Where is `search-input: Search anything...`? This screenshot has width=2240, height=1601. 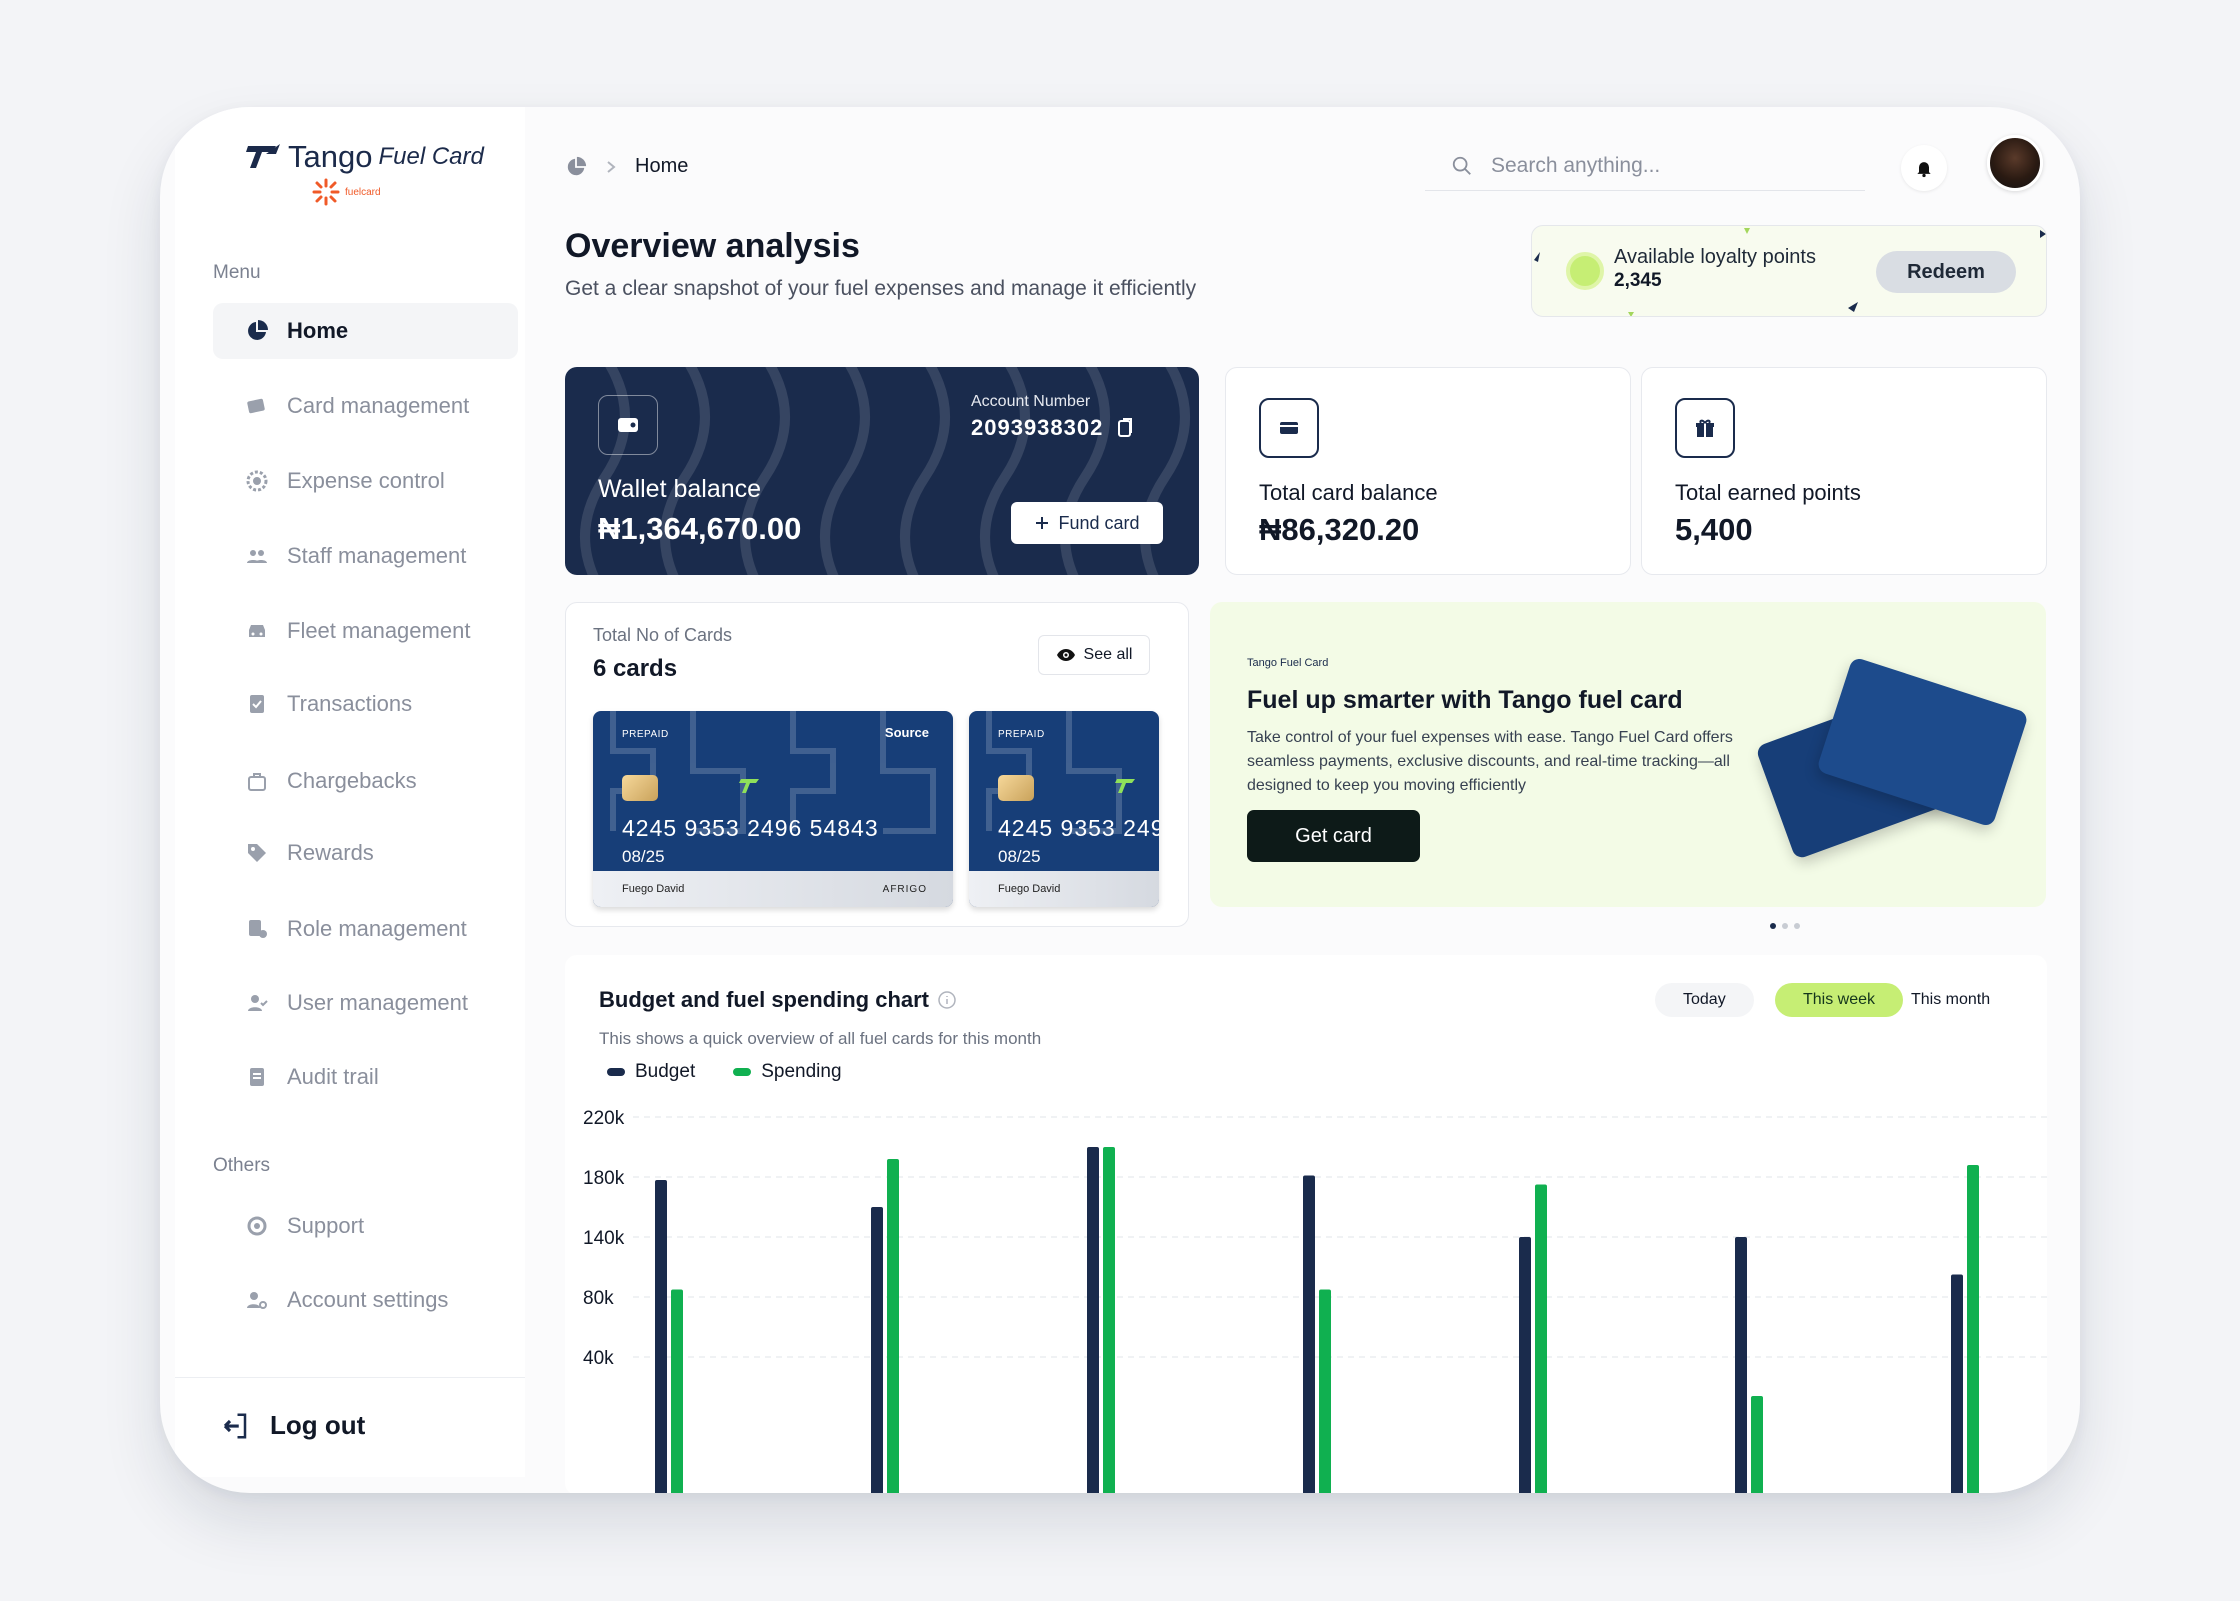
search-input: Search anything... is located at coordinates (1645, 166).